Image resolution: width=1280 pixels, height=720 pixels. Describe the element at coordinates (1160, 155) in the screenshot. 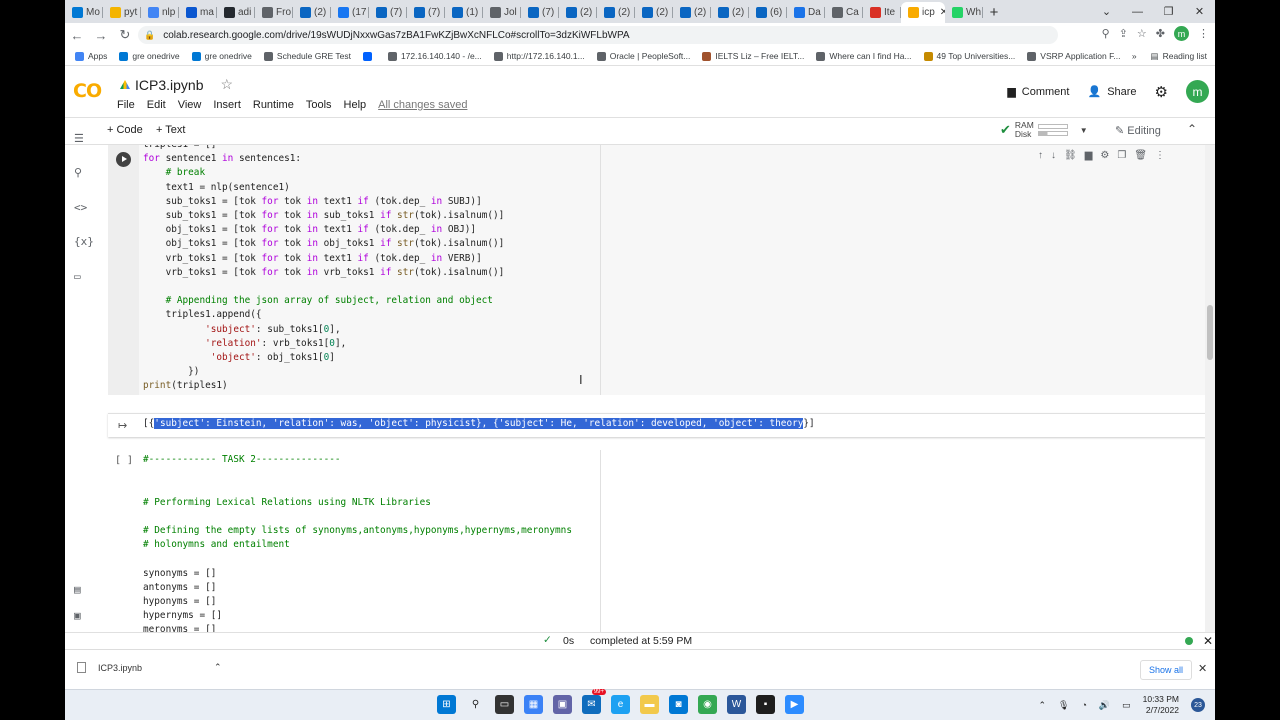

I see `more-options-icon: ⋮` at that location.